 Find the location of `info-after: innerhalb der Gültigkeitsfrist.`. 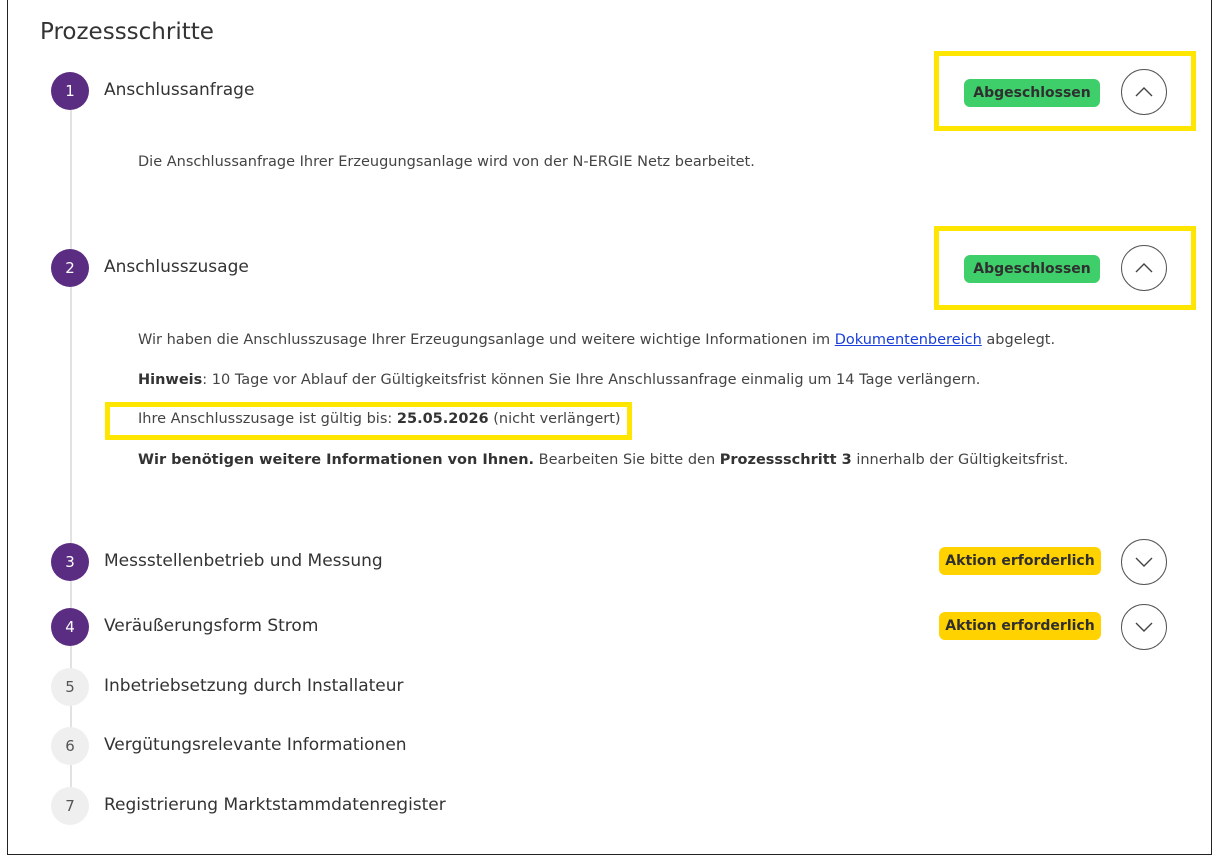

info-after: innerhalb der Gültigkeitsfrist. is located at coordinates (960, 460).